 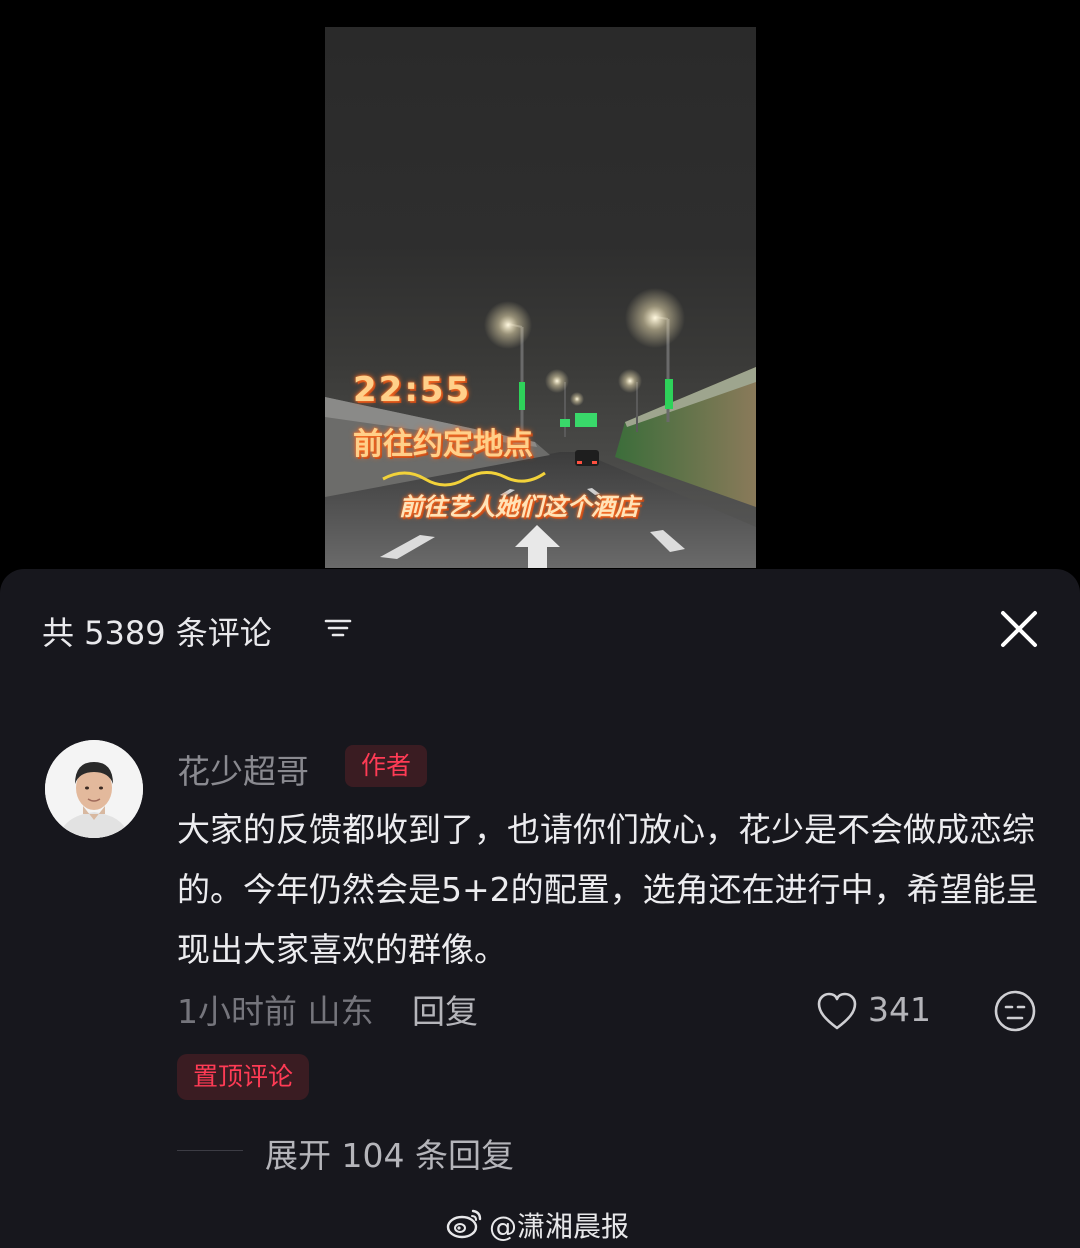 What do you see at coordinates (210, 1150) in the screenshot?
I see `expand-divider` at bounding box center [210, 1150].